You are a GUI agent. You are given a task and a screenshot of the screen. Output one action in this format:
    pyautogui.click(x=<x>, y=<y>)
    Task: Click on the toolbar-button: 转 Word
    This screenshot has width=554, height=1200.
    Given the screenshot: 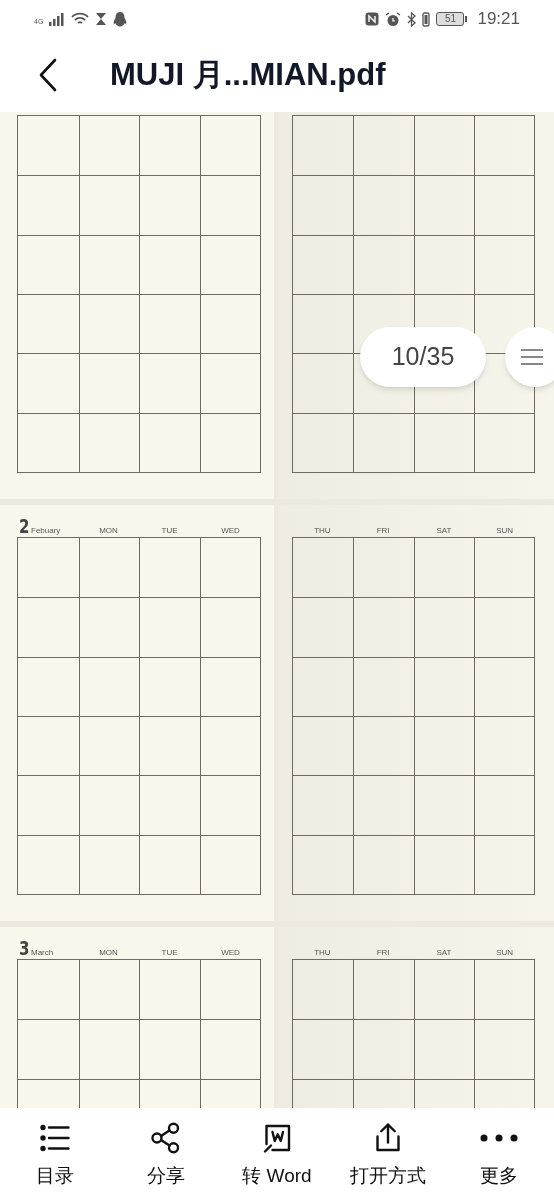 What is the action you would take?
    pyautogui.click(x=277, y=1155)
    